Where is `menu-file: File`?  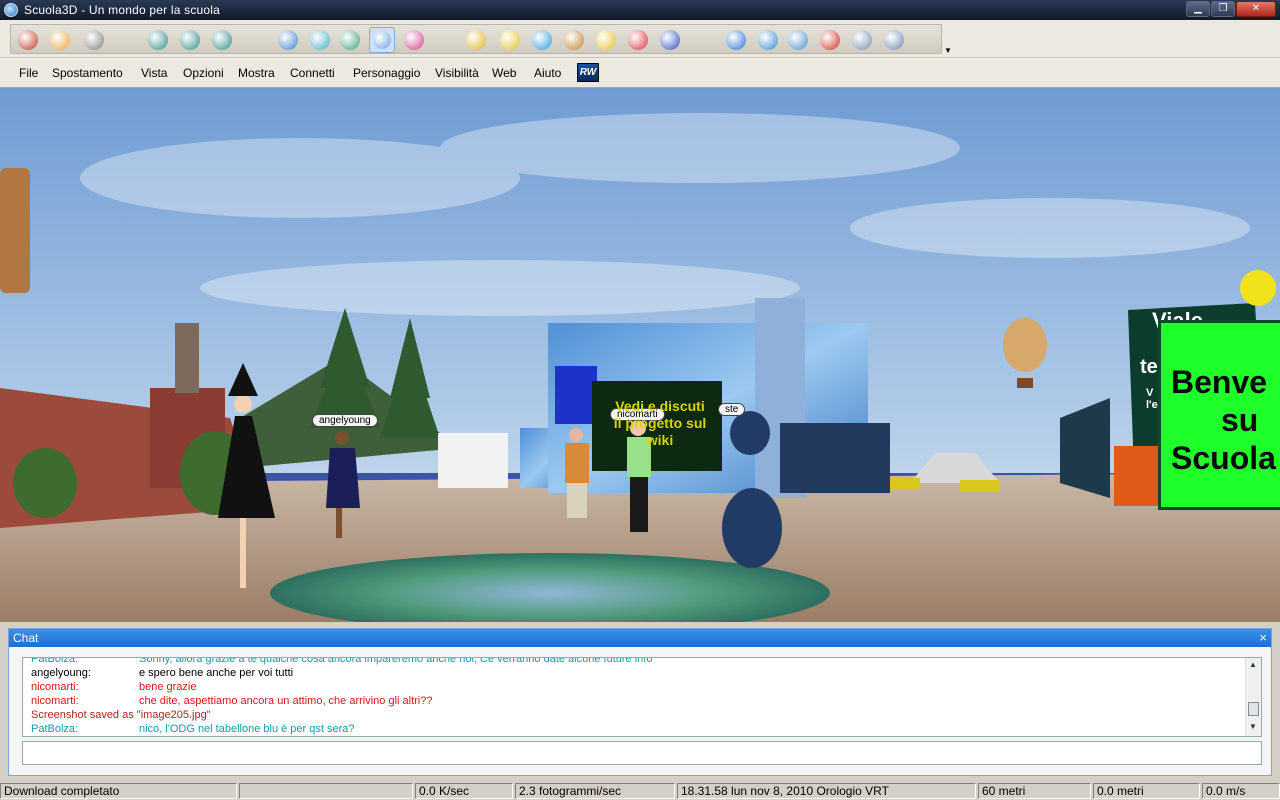 menu-file: File is located at coordinates (28, 73).